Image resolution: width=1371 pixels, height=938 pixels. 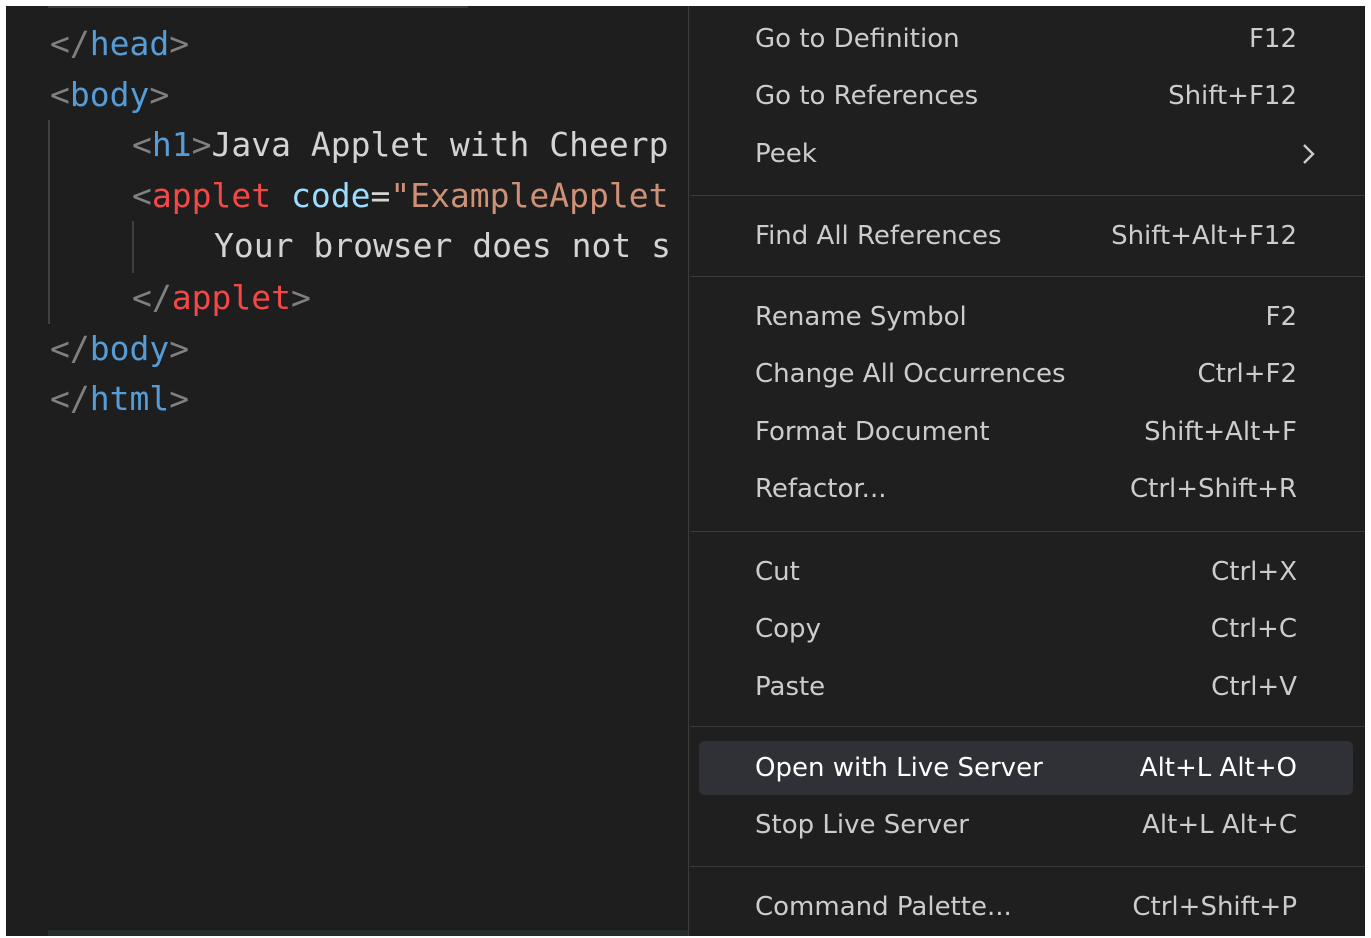 I want to click on menu-item-shortcut: Alt+L Alt+O, so click(x=1218, y=768).